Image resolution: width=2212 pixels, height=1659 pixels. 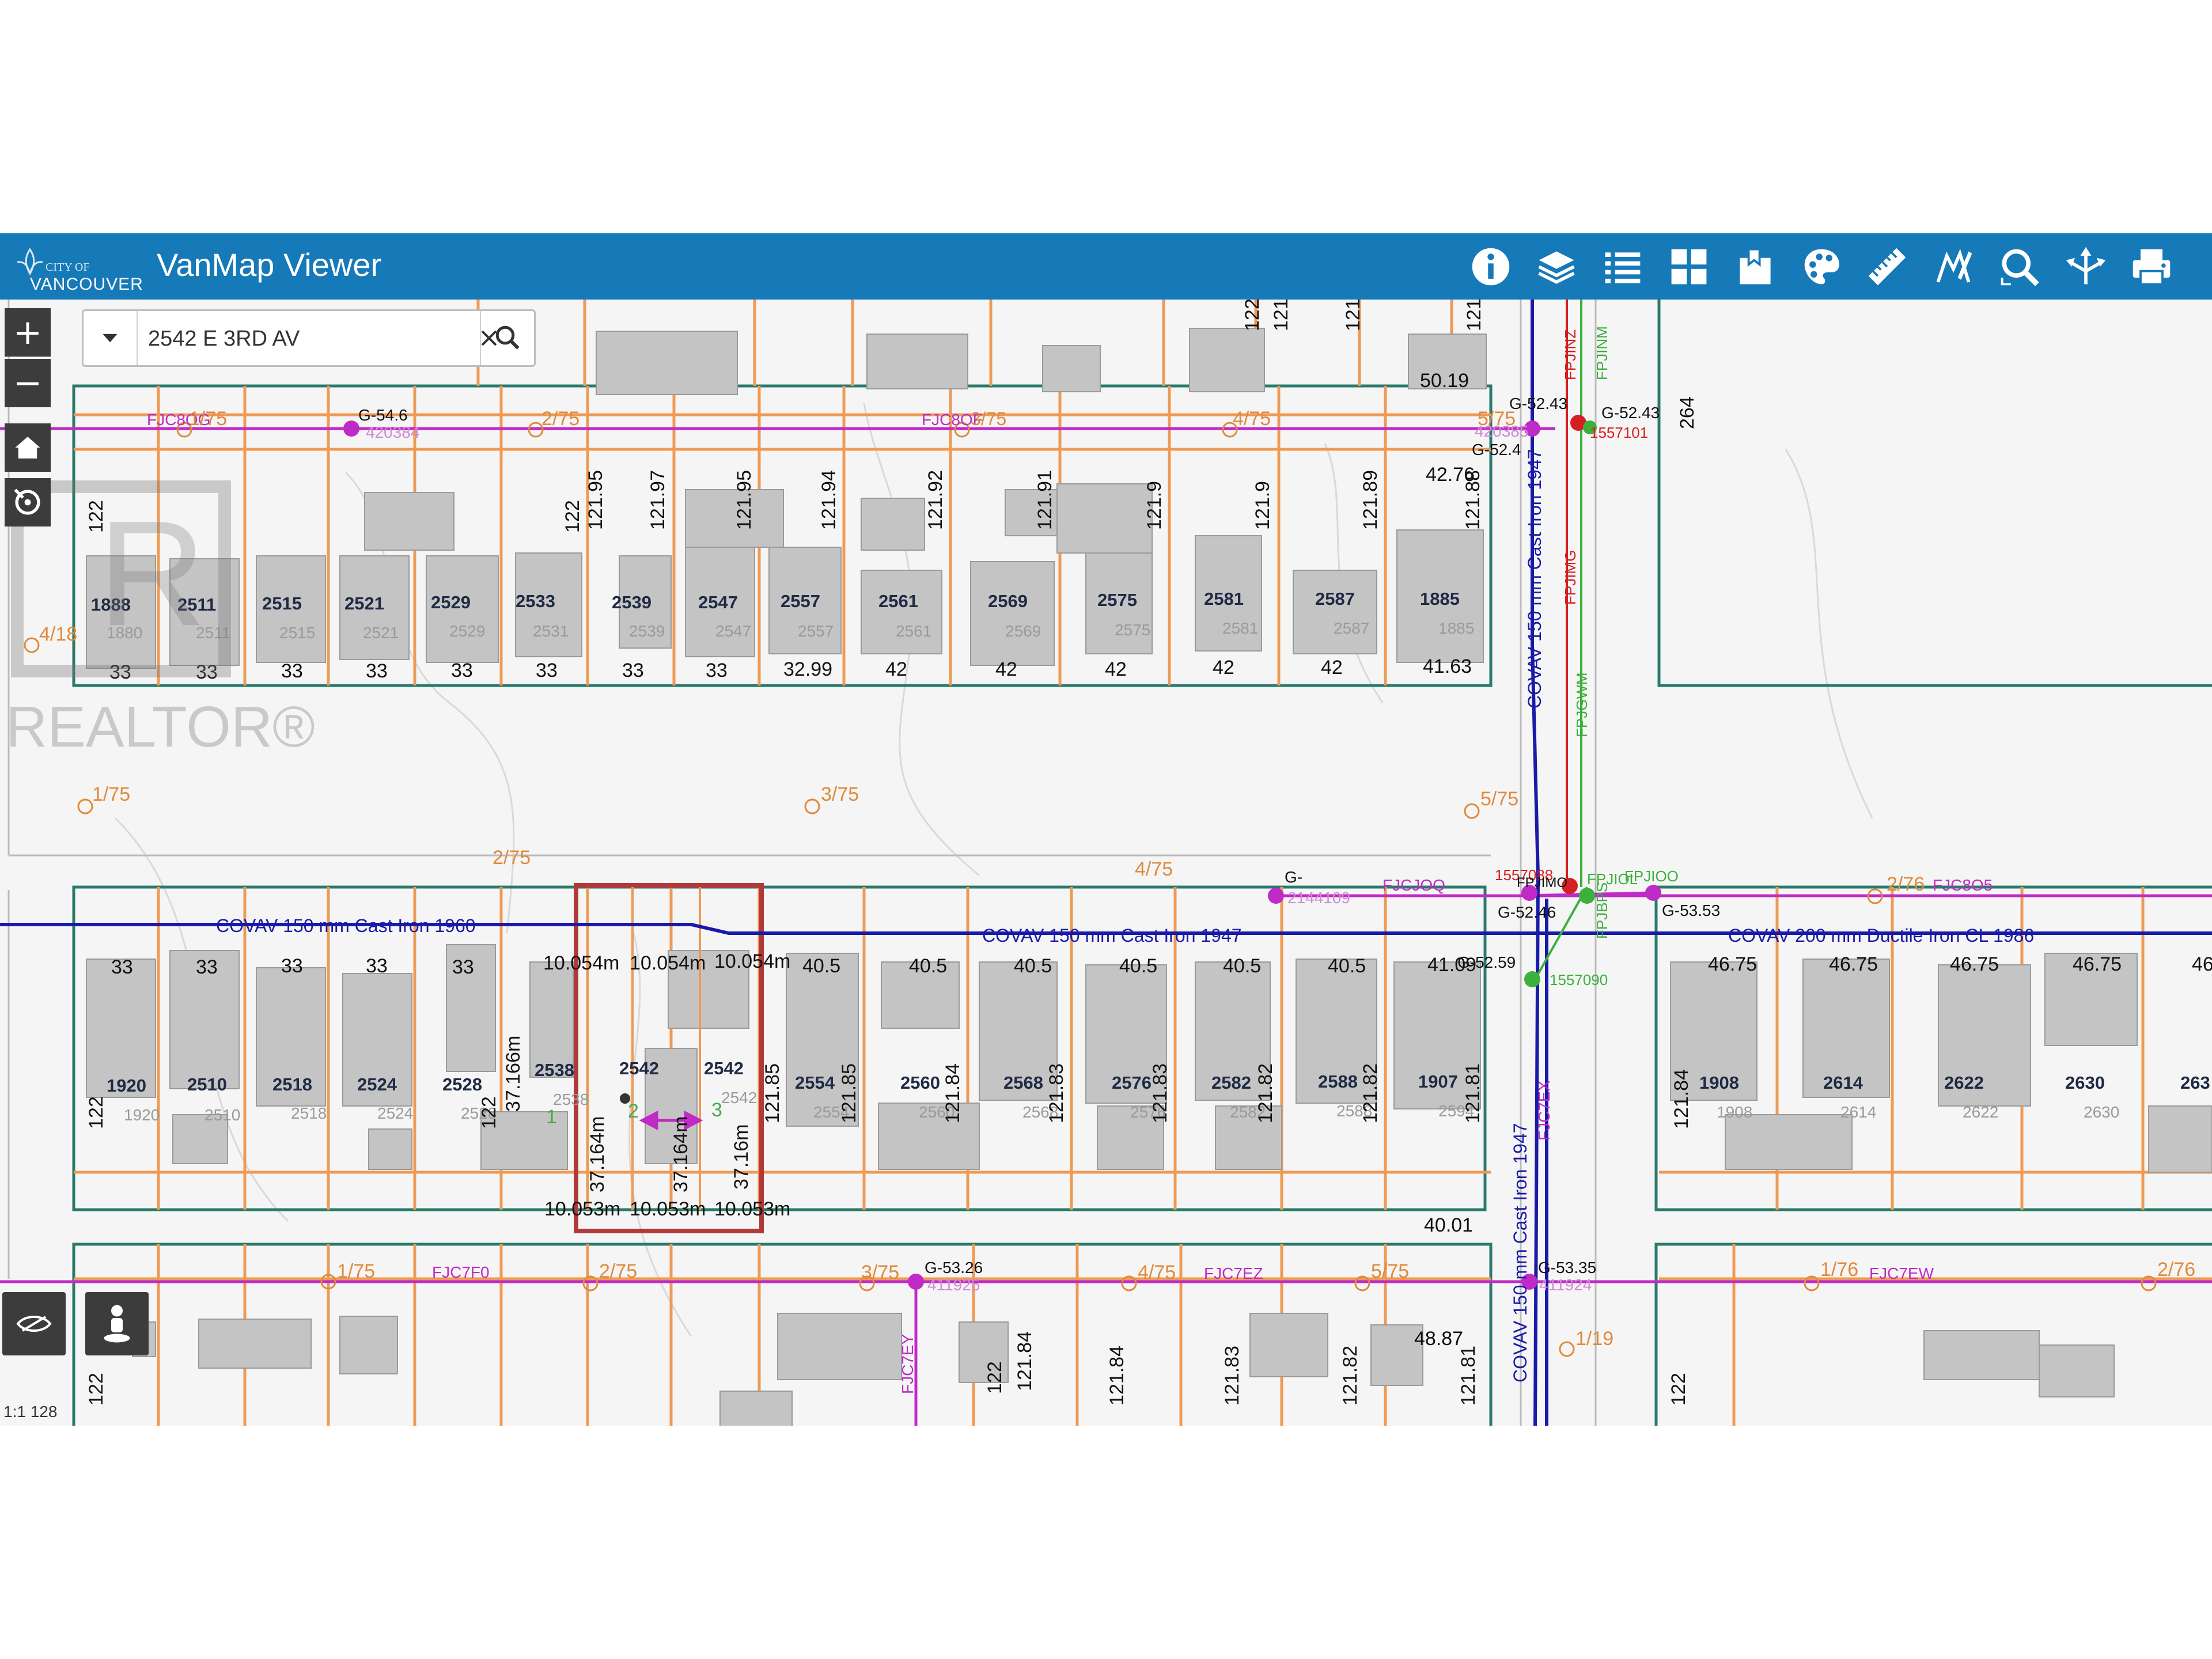 I want to click on street-view-button, so click(x=117, y=1323).